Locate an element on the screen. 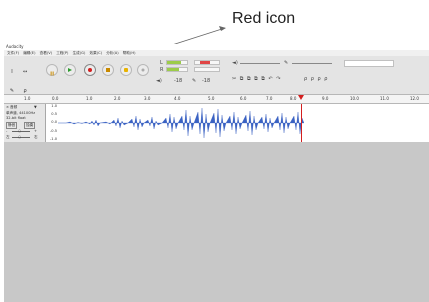  scale-label: 1.0 is located at coordinates (54, 106).